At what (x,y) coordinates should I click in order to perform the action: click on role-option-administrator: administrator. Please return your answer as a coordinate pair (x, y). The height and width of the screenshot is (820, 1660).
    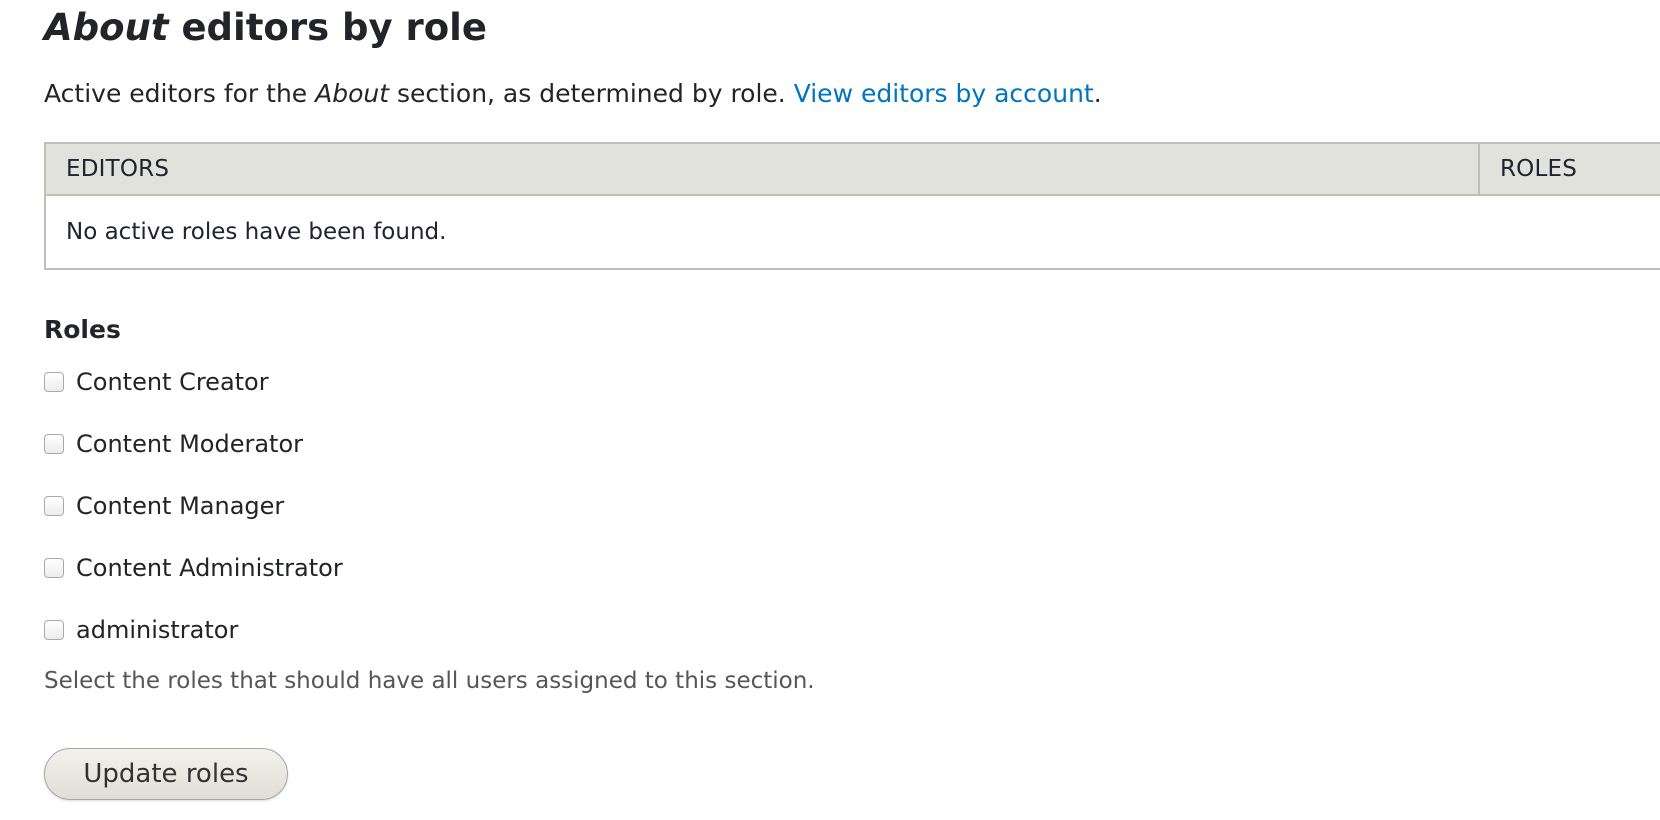
    Looking at the image, I should click on (193, 630).